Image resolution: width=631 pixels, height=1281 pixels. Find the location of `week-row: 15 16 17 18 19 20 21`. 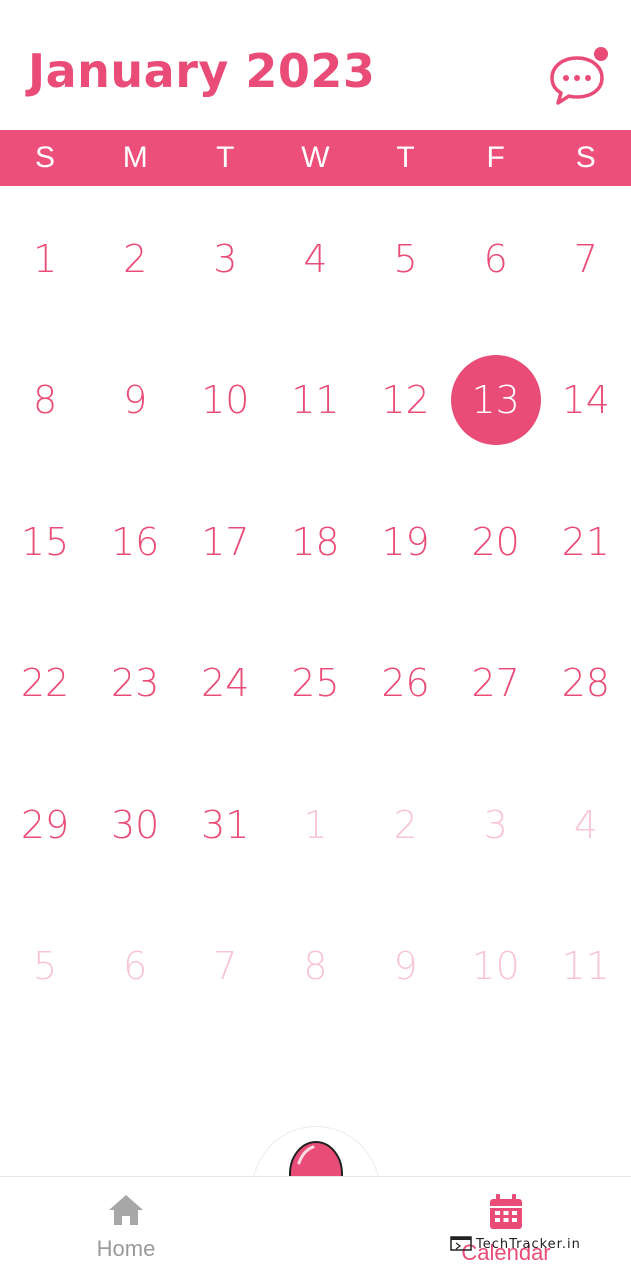

week-row: 15 16 17 18 19 20 21 is located at coordinates (315, 542).